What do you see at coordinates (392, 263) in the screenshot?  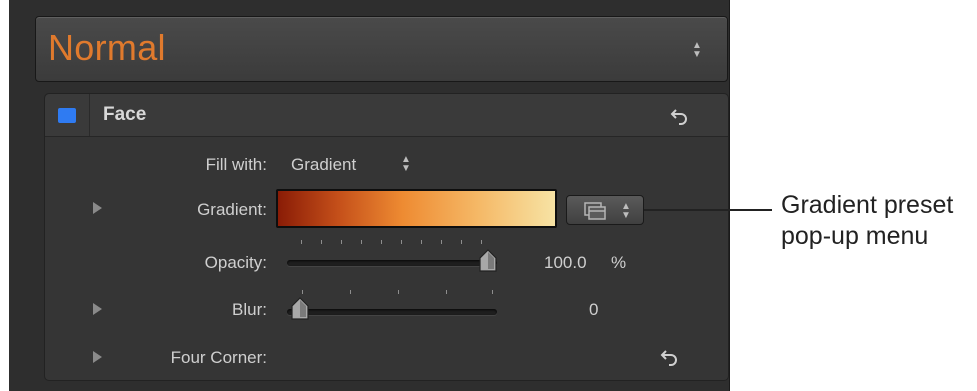 I see `opacity-slider` at bounding box center [392, 263].